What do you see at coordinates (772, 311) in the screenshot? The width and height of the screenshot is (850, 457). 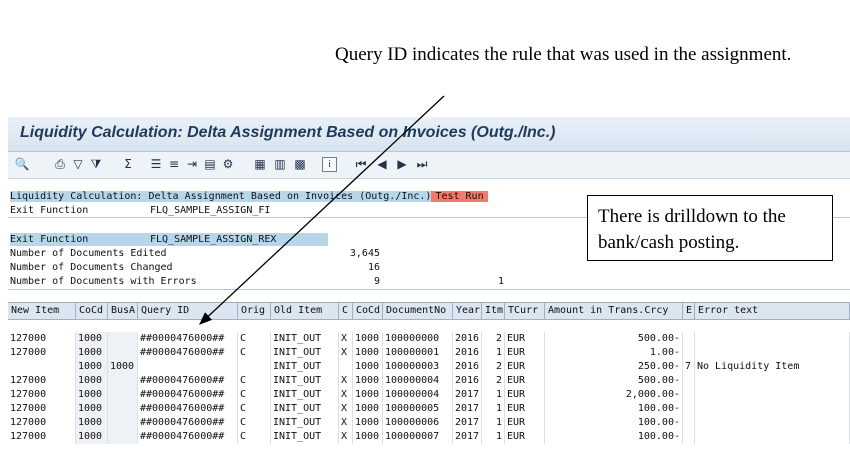 I see `col-header: Error text` at bounding box center [772, 311].